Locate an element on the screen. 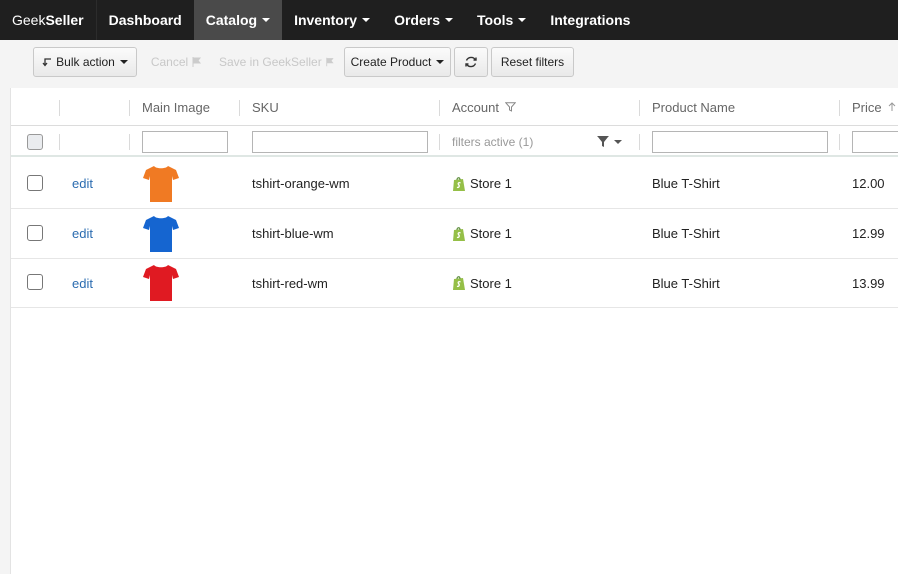 The height and width of the screenshot is (574, 898). brand-logo: Geek Seller is located at coordinates (48, 20).